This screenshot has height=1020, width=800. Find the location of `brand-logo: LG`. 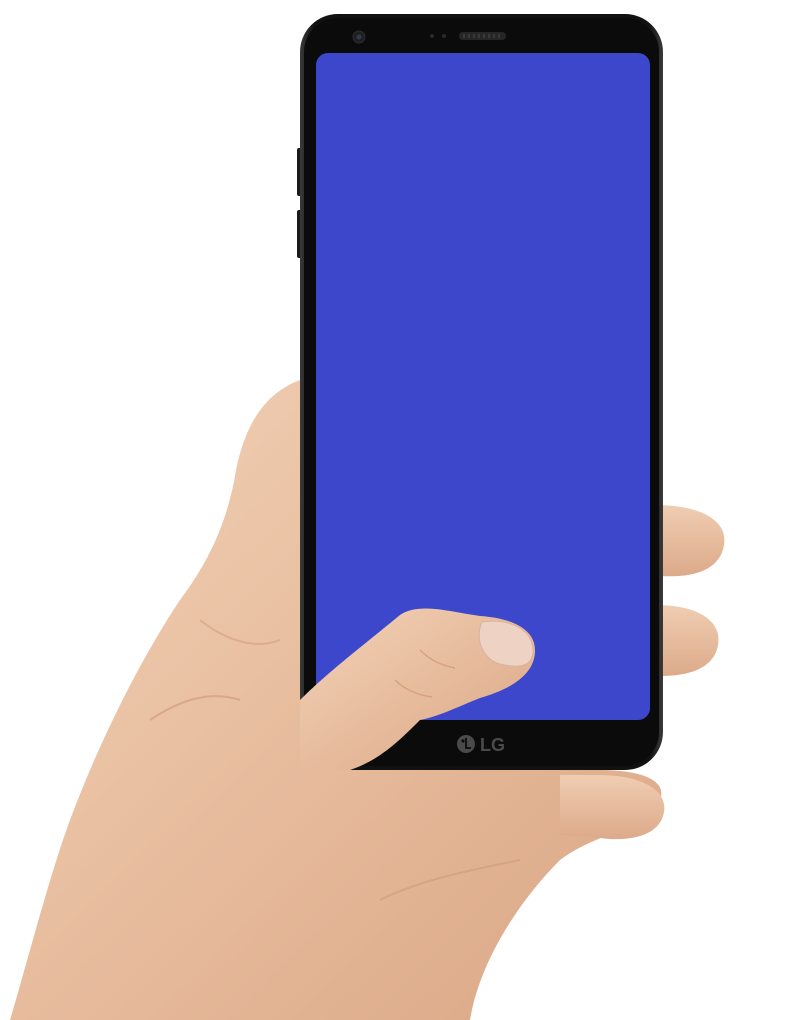

brand-logo: LG is located at coordinates (481, 745).